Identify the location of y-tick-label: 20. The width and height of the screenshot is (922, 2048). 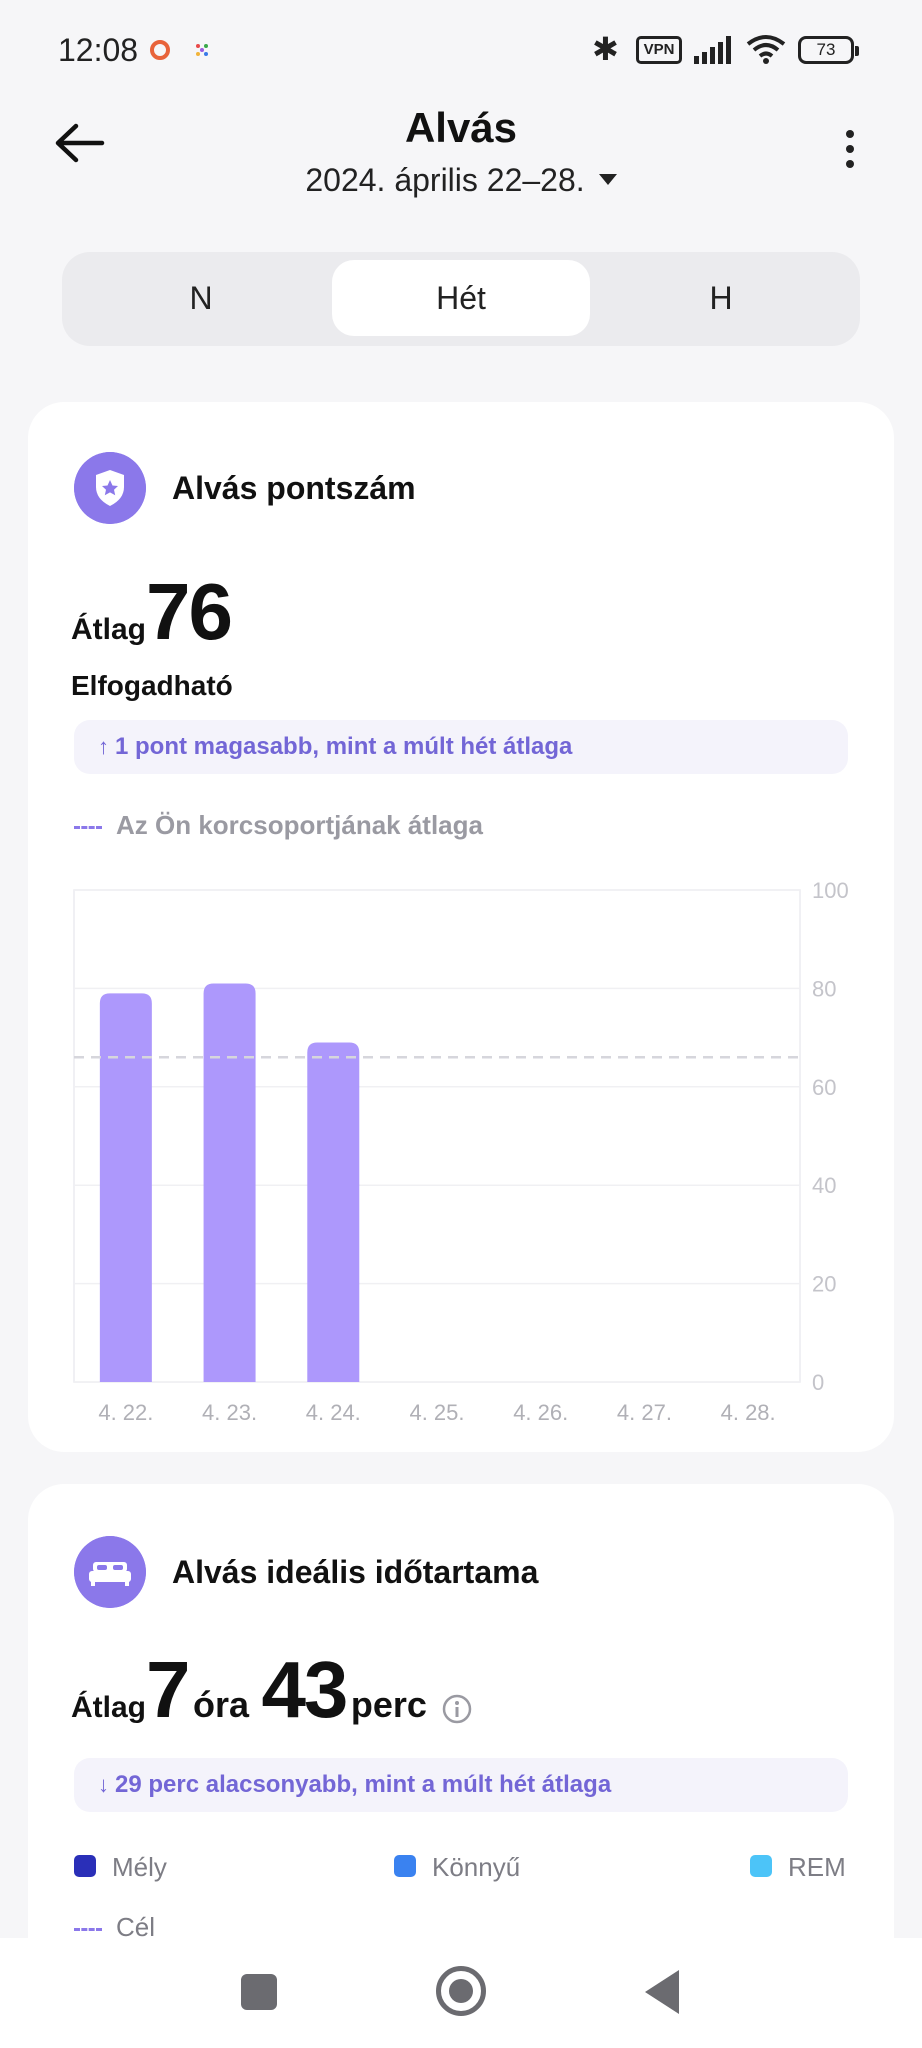
(824, 1284).